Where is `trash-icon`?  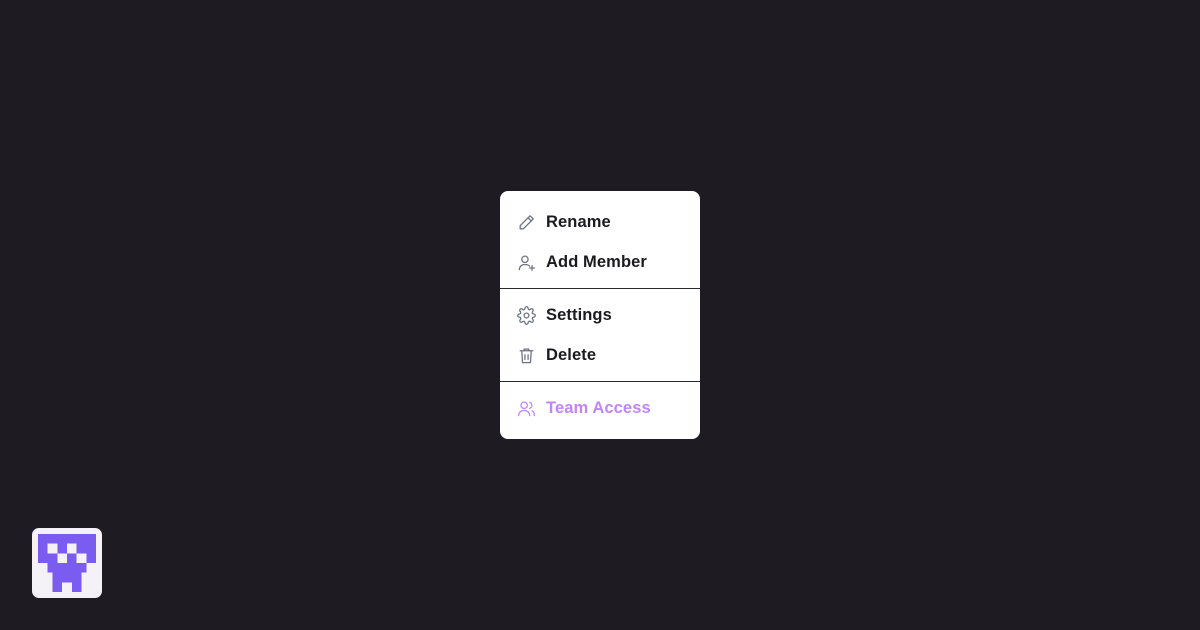 trash-icon is located at coordinates (526, 355).